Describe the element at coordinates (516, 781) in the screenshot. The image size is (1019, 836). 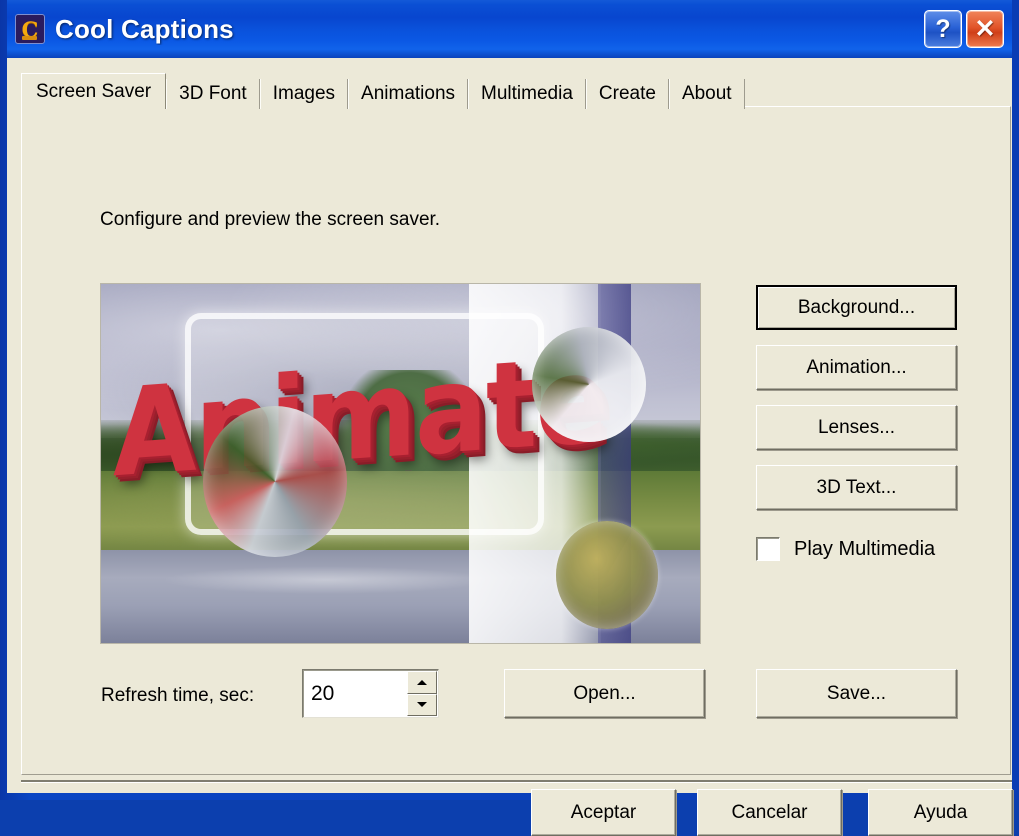
I see `bottom-separator` at that location.